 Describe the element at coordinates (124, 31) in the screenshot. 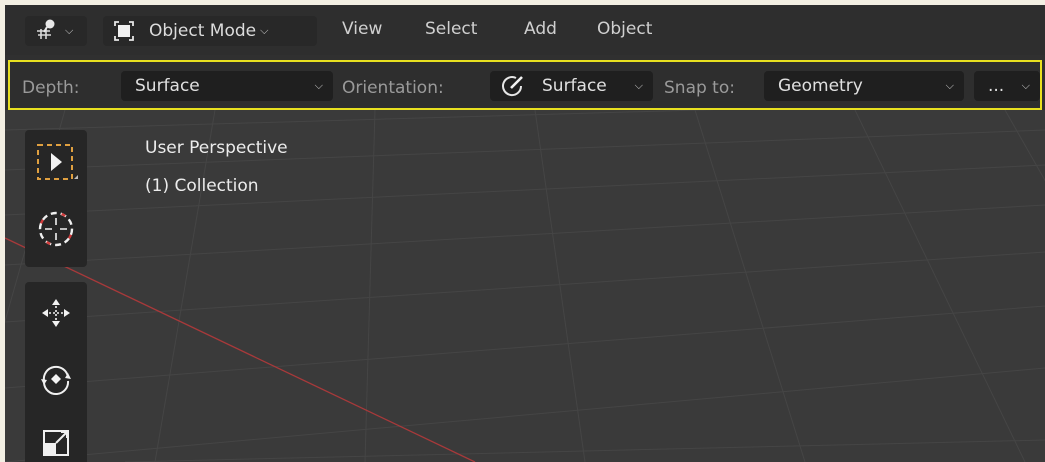

I see `object-mode-icon` at that location.